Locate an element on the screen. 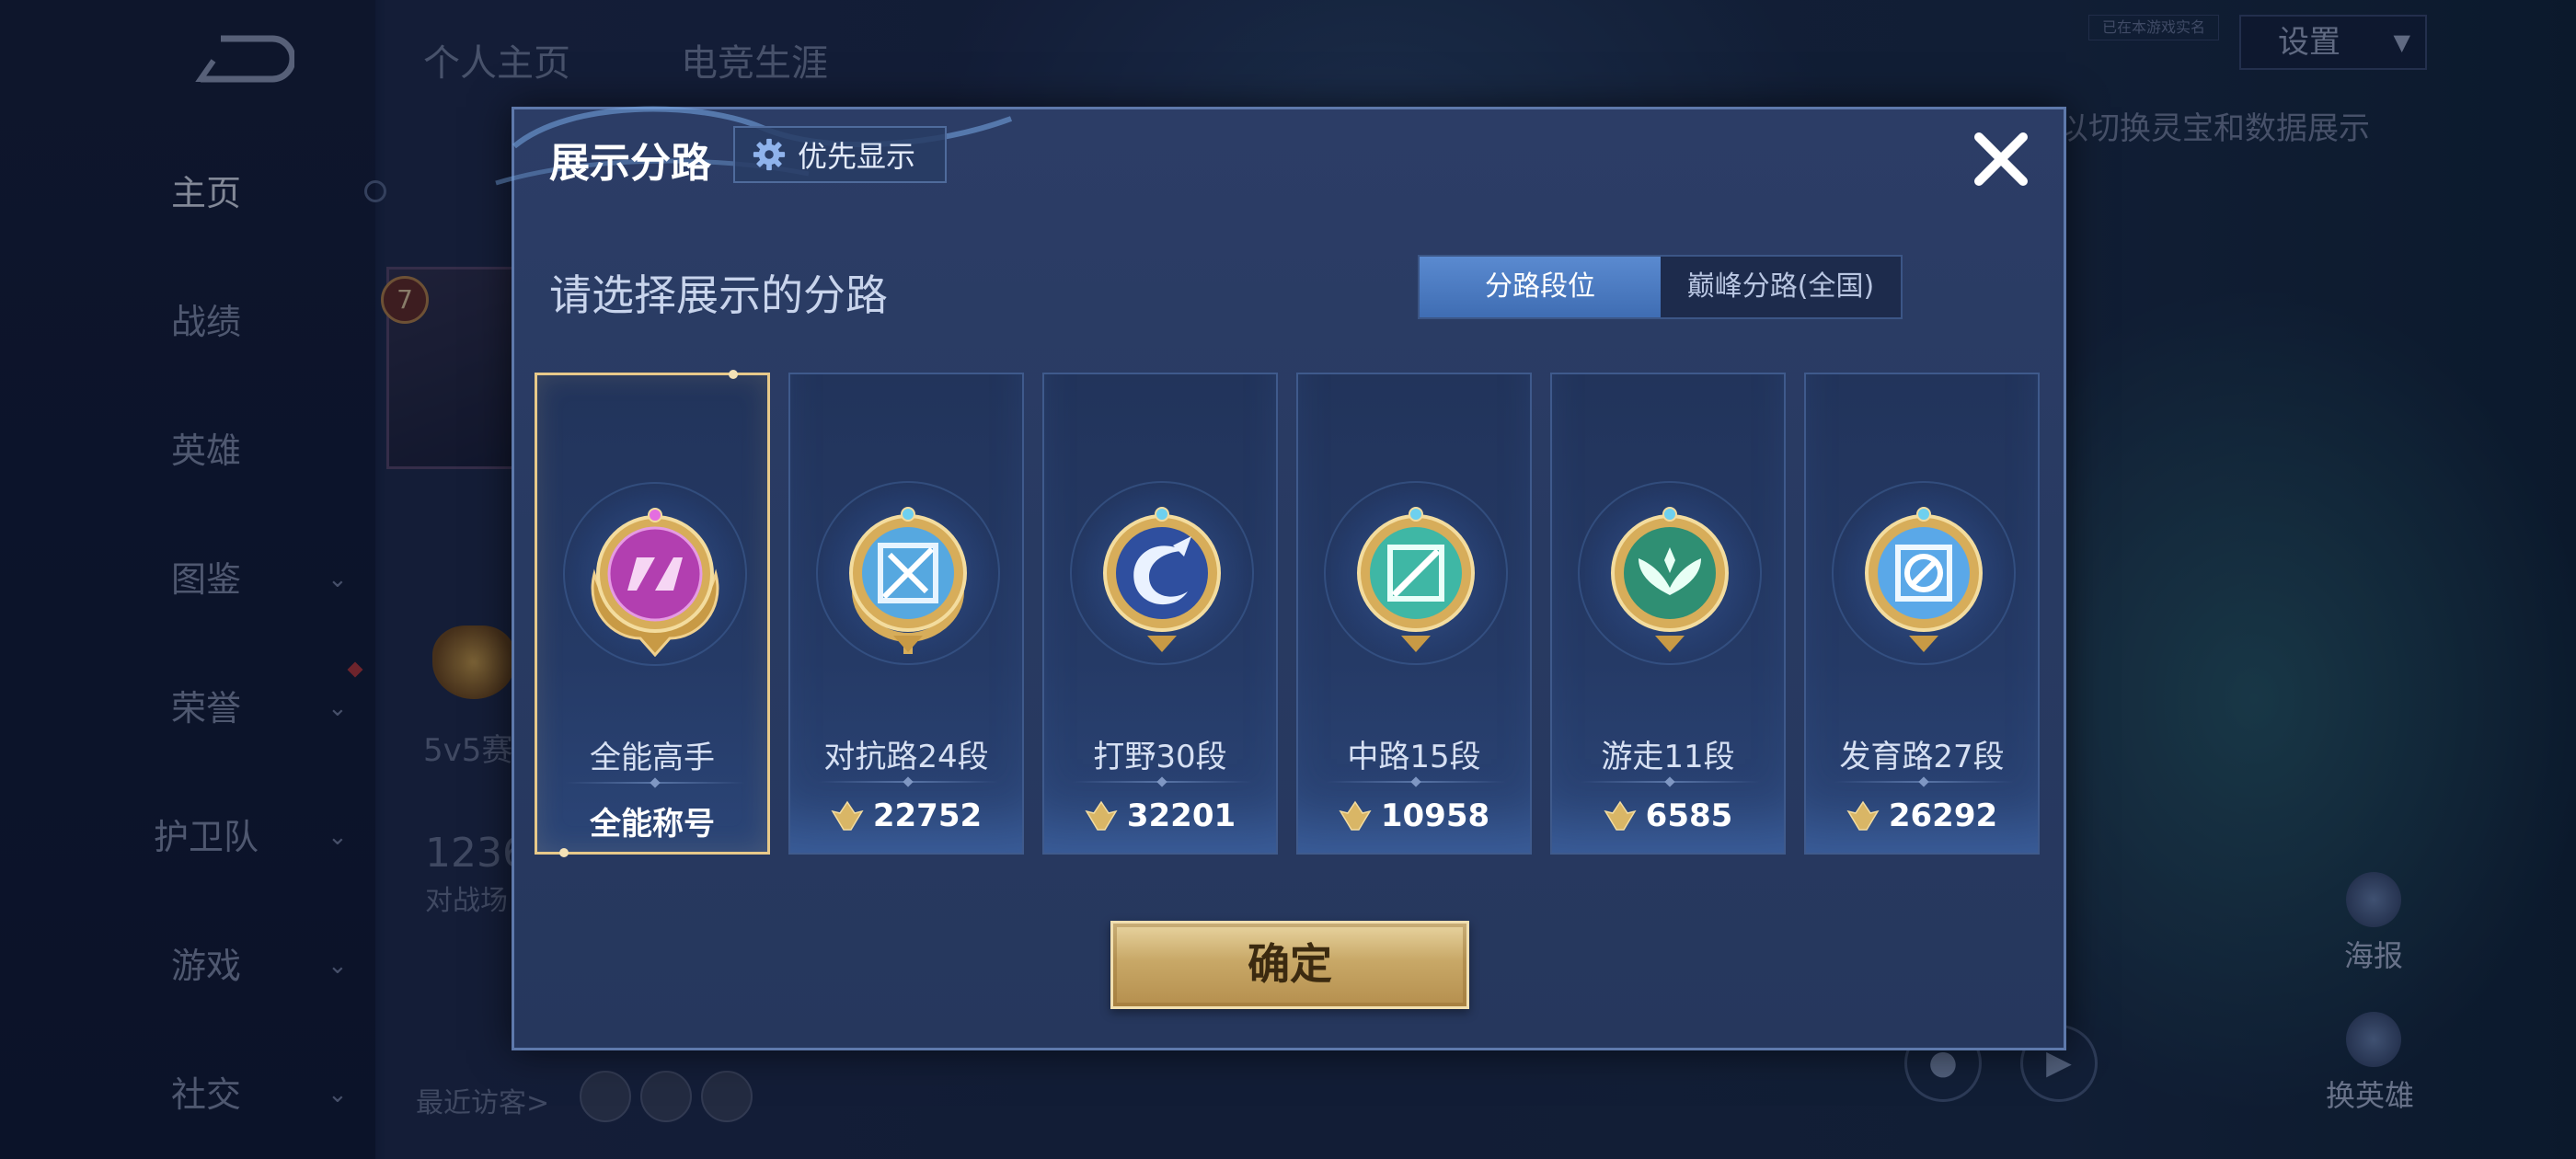  lane-card-clash: 对抗路24段 22752 is located at coordinates (906, 614).